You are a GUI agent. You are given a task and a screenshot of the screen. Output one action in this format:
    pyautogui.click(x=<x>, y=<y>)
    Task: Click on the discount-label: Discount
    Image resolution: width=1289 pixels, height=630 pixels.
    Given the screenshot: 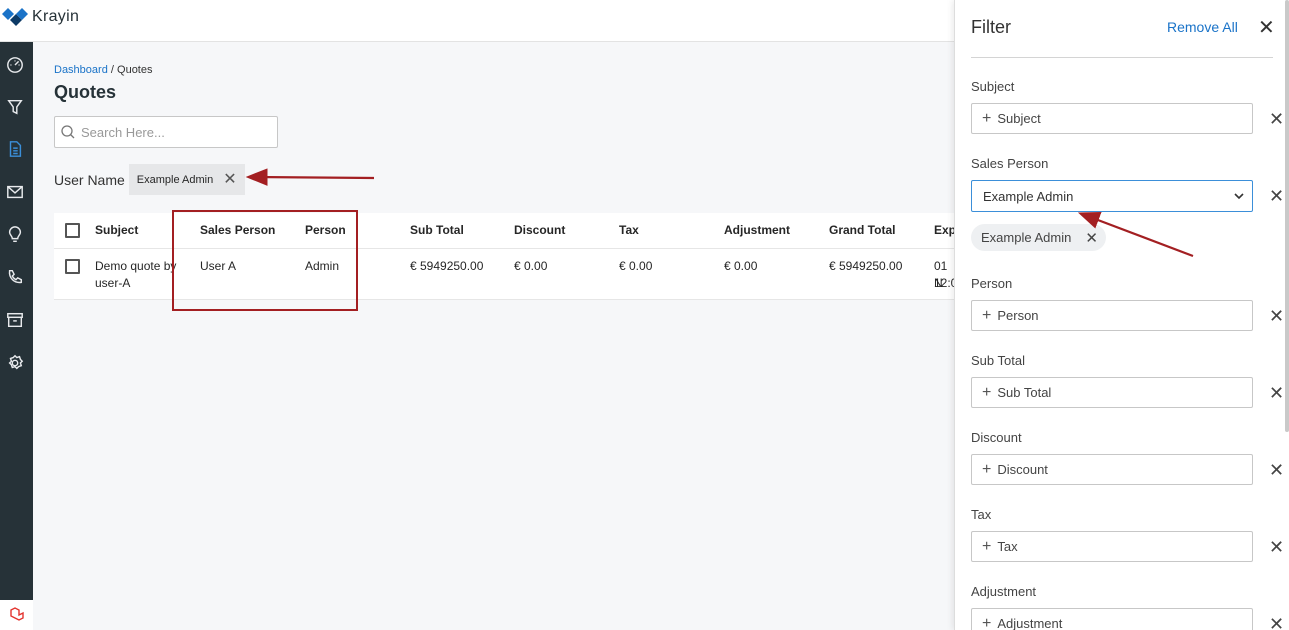 What is the action you would take?
    pyautogui.click(x=996, y=437)
    